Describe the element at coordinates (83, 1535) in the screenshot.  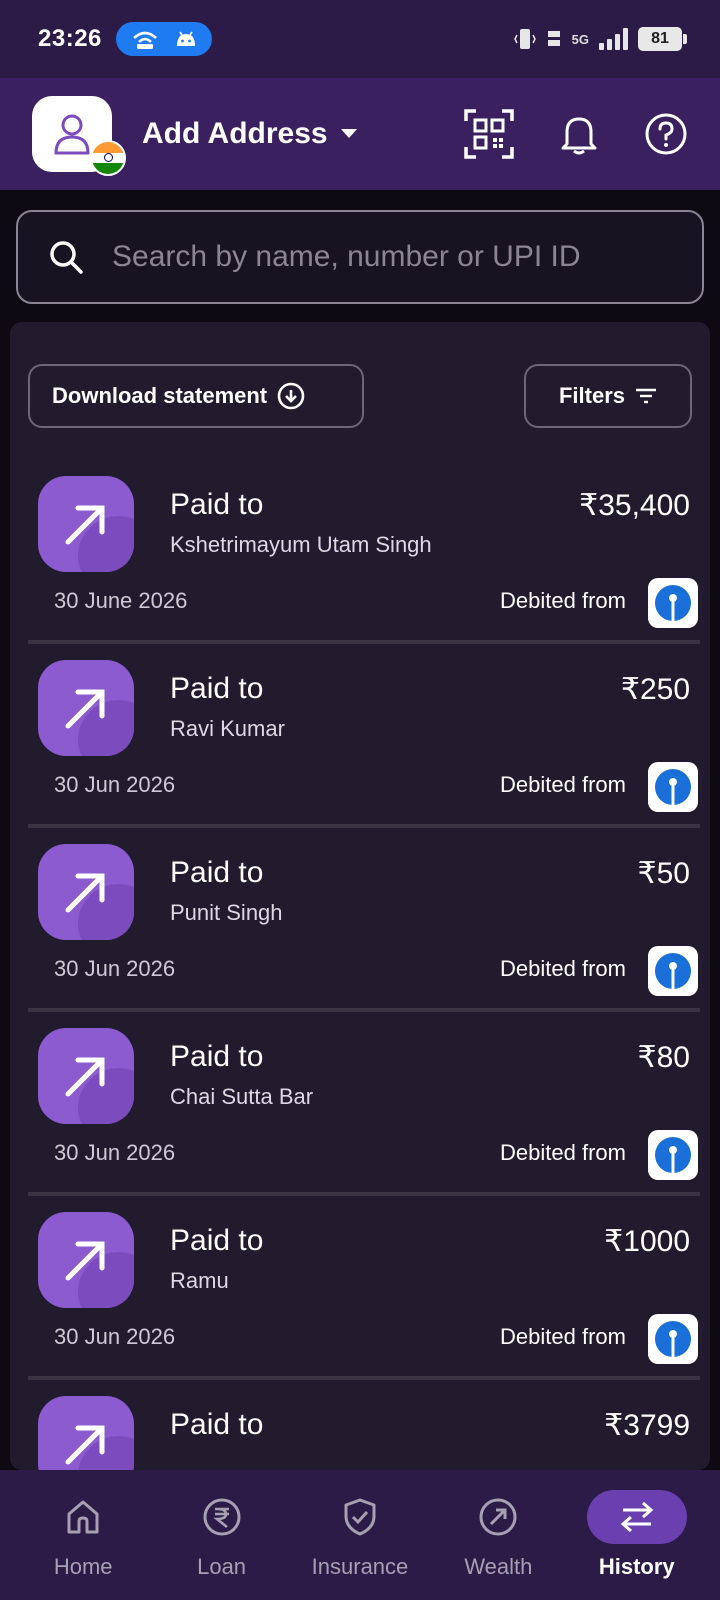
I see `nav-home: Home` at that location.